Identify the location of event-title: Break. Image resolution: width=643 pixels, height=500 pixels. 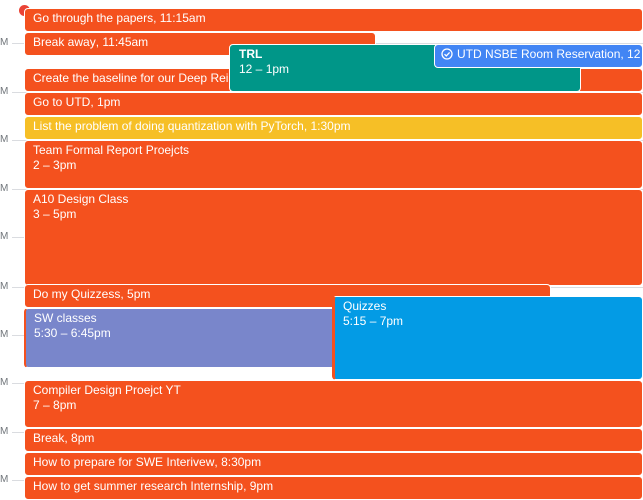
(49, 438).